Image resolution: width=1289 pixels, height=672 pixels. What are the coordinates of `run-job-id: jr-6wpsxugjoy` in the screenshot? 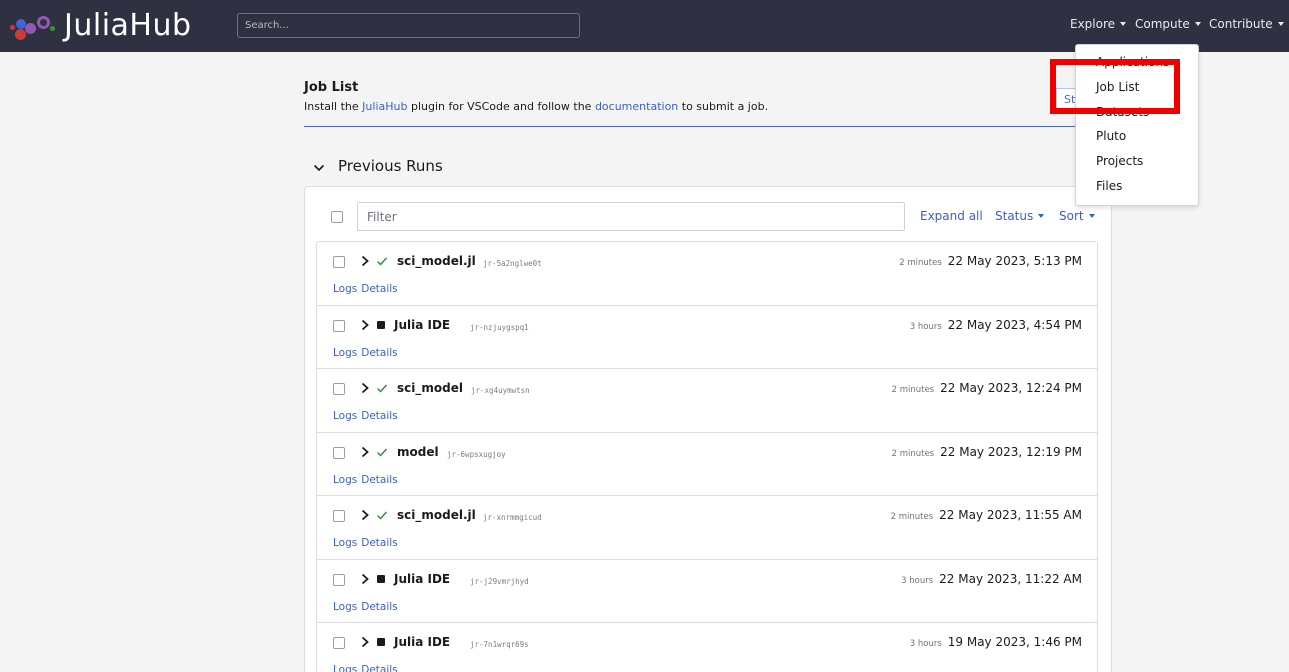 It's located at (476, 454).